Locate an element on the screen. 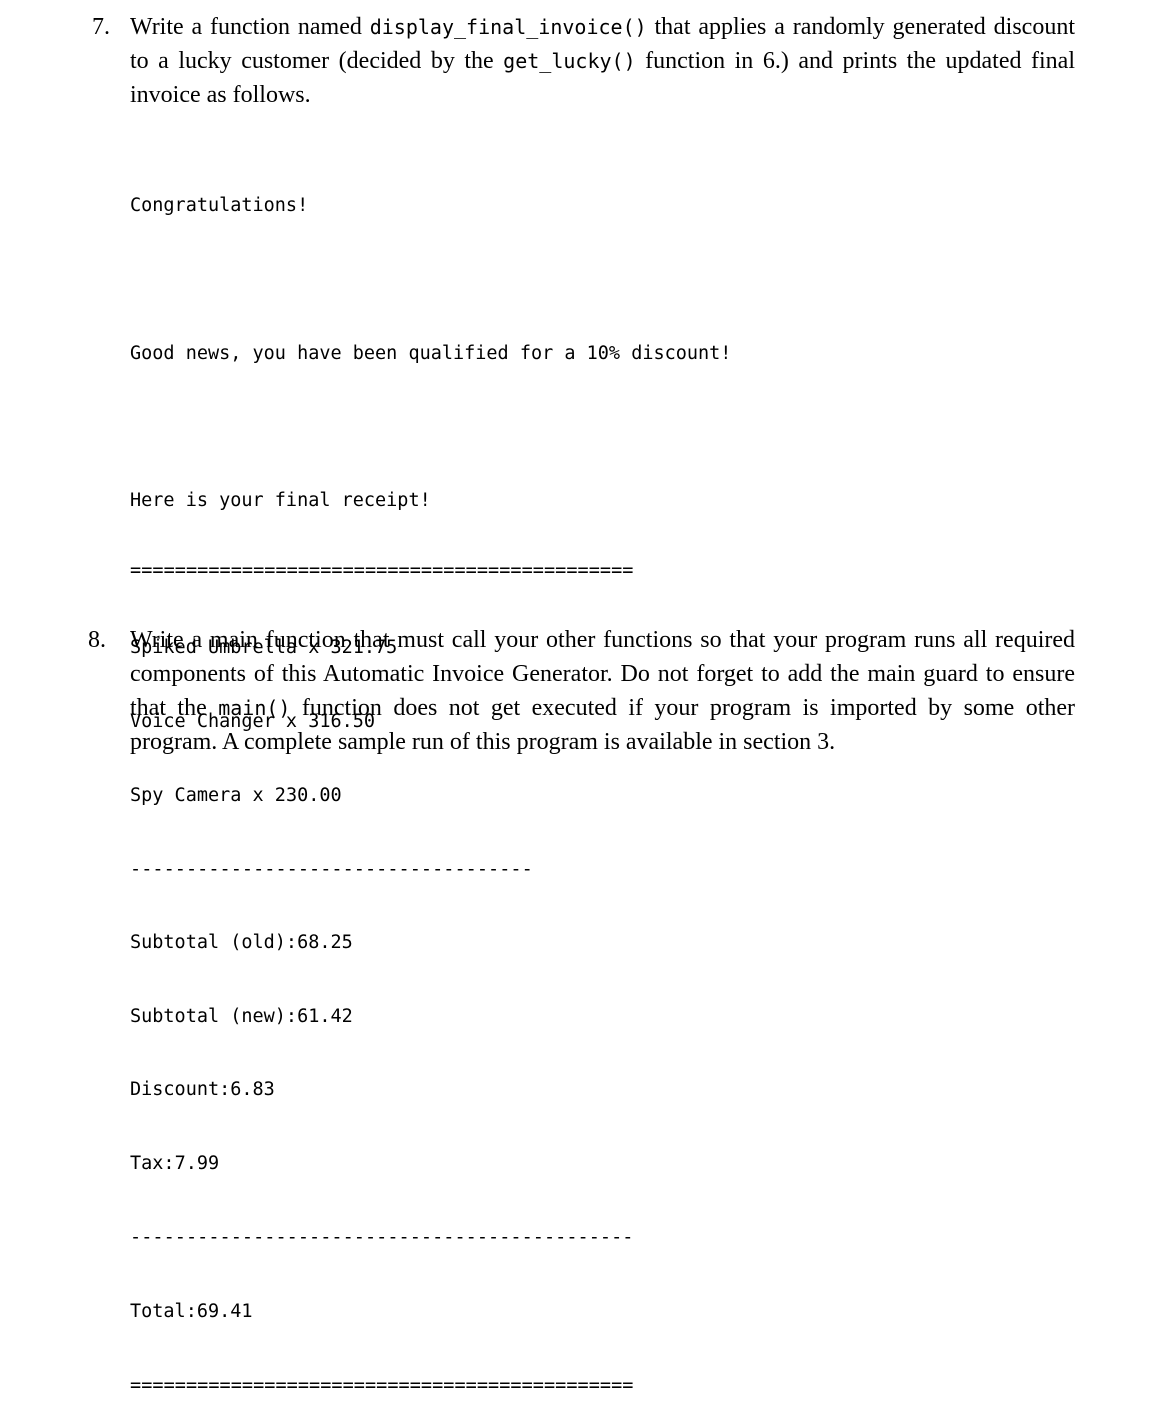 The height and width of the screenshot is (1423, 1171). summary-value: 61.42 is located at coordinates (325, 1016).